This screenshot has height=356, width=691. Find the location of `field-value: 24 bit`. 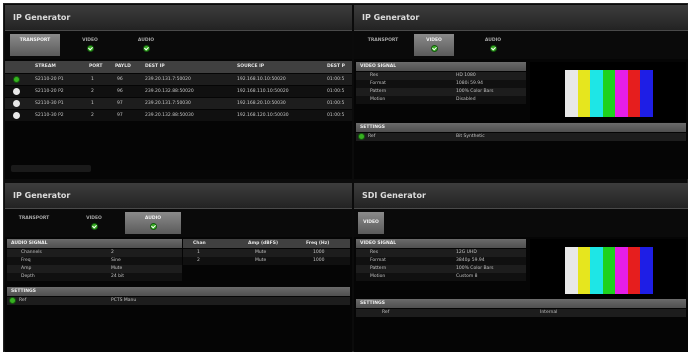

field-value: 24 bit is located at coordinates (118, 276).